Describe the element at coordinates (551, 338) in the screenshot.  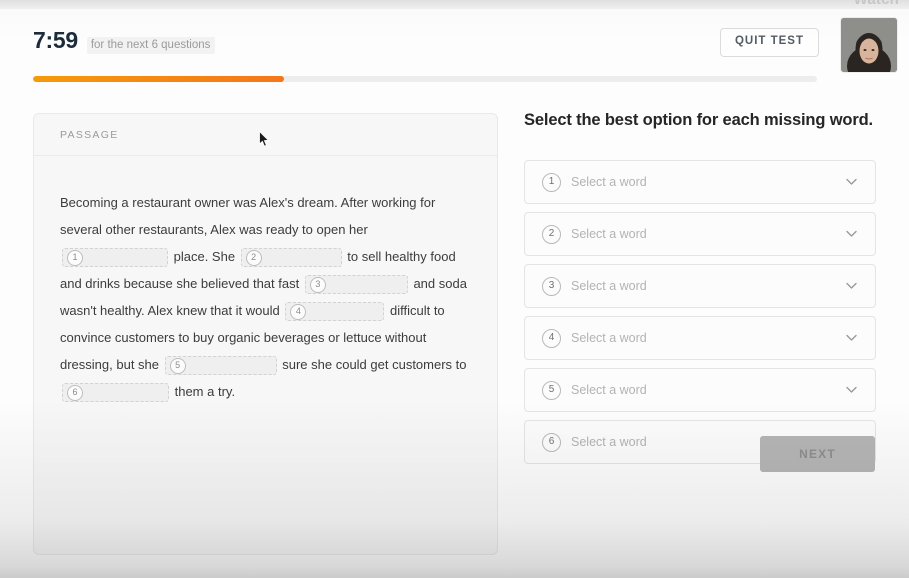
I see `word-select-number: 4` at that location.